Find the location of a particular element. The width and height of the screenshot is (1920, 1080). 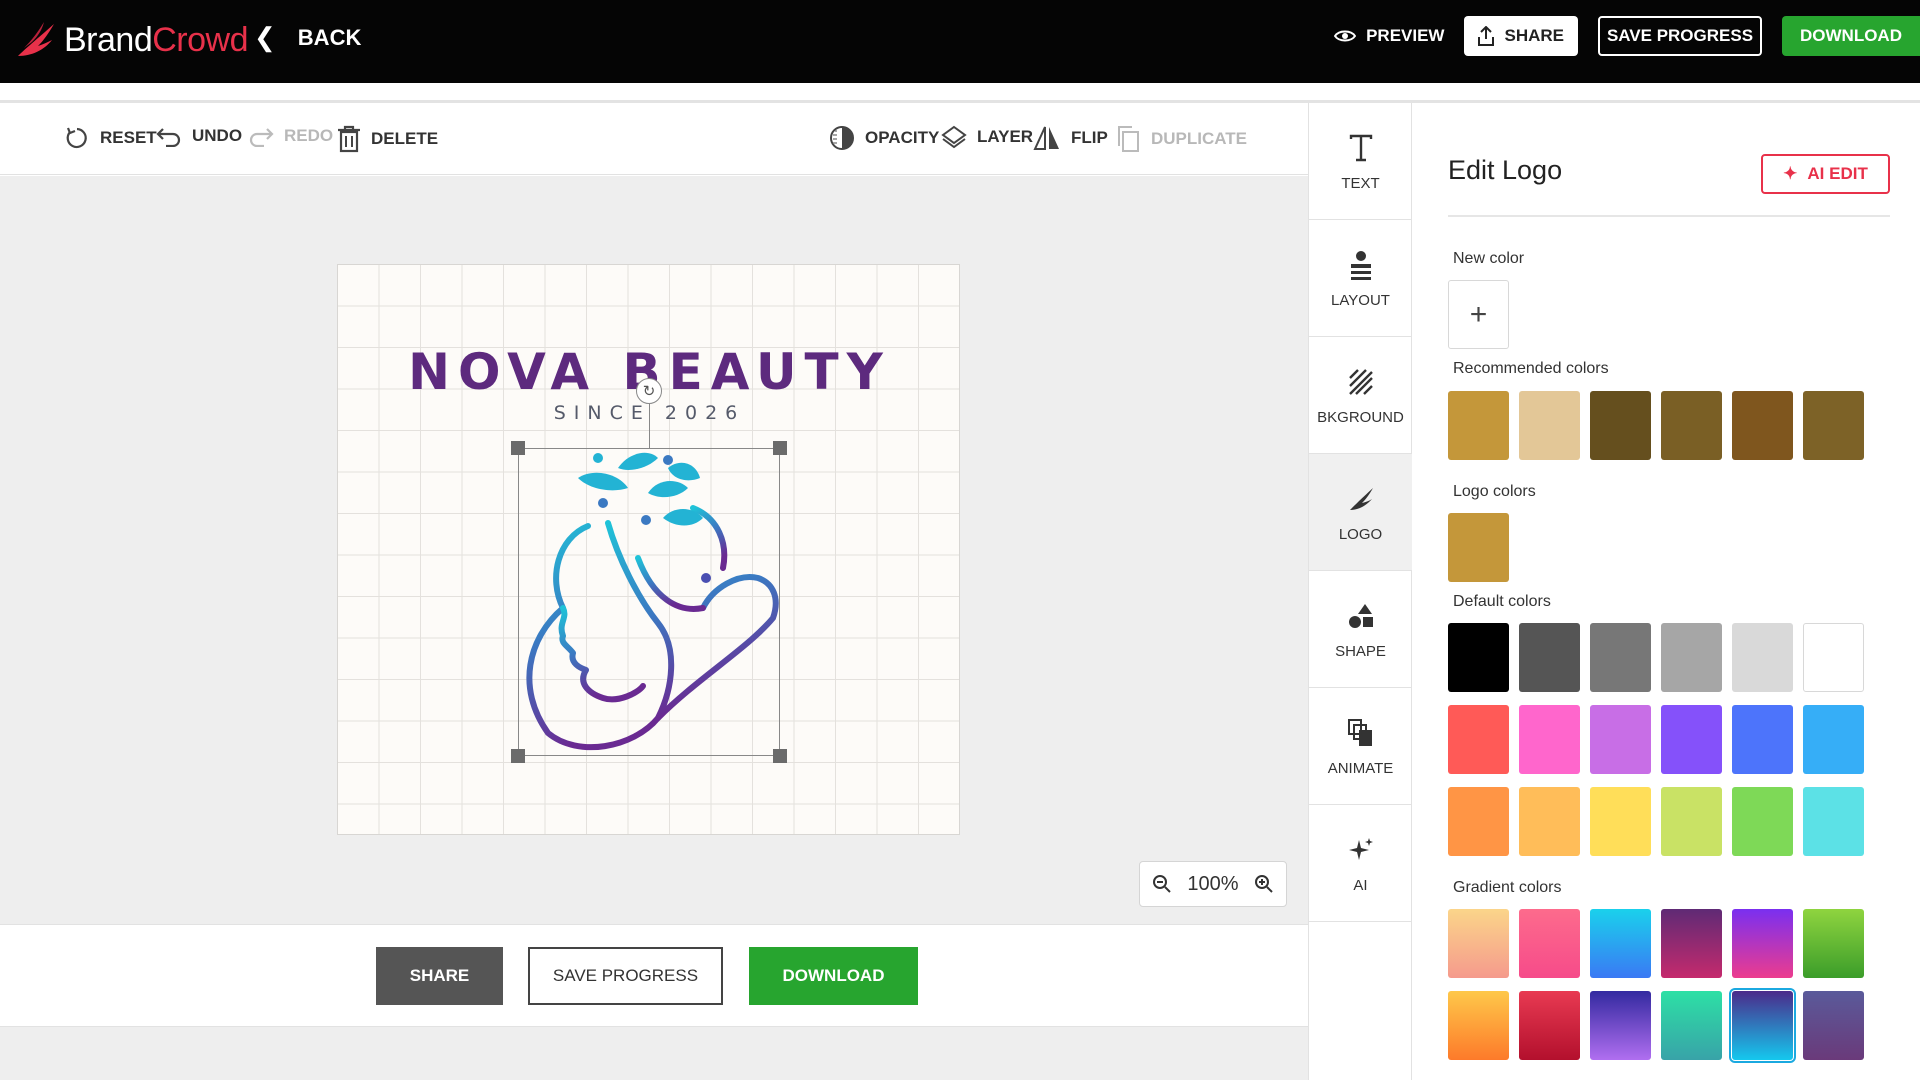

undo-button: UNDO is located at coordinates (199, 136).